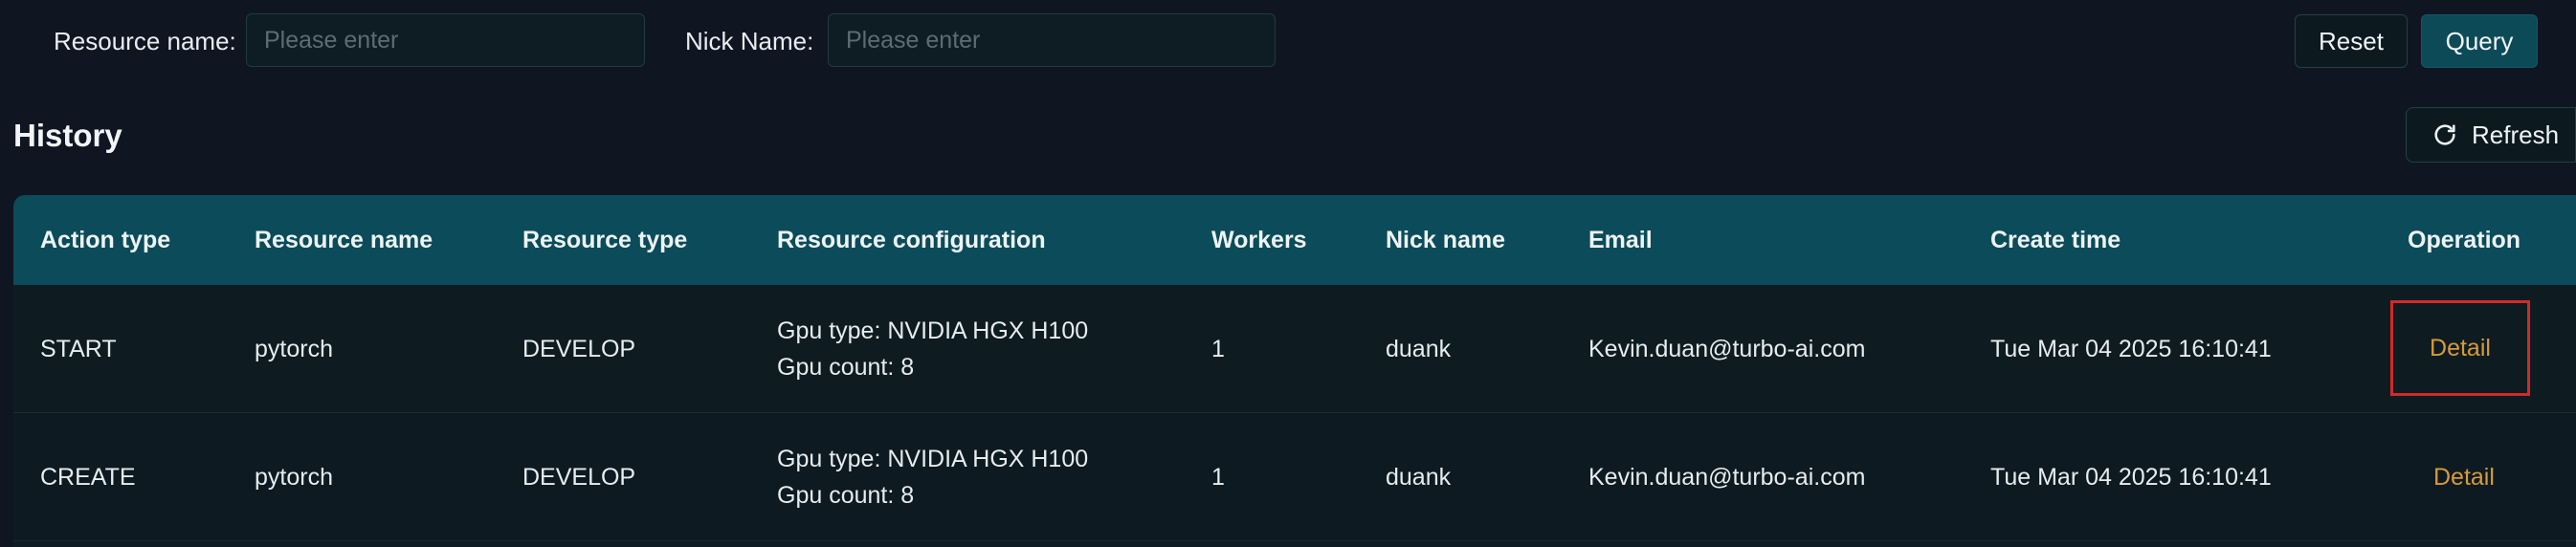  Describe the element at coordinates (1259, 240) in the screenshot. I see `column-header-workers: Workers` at that location.